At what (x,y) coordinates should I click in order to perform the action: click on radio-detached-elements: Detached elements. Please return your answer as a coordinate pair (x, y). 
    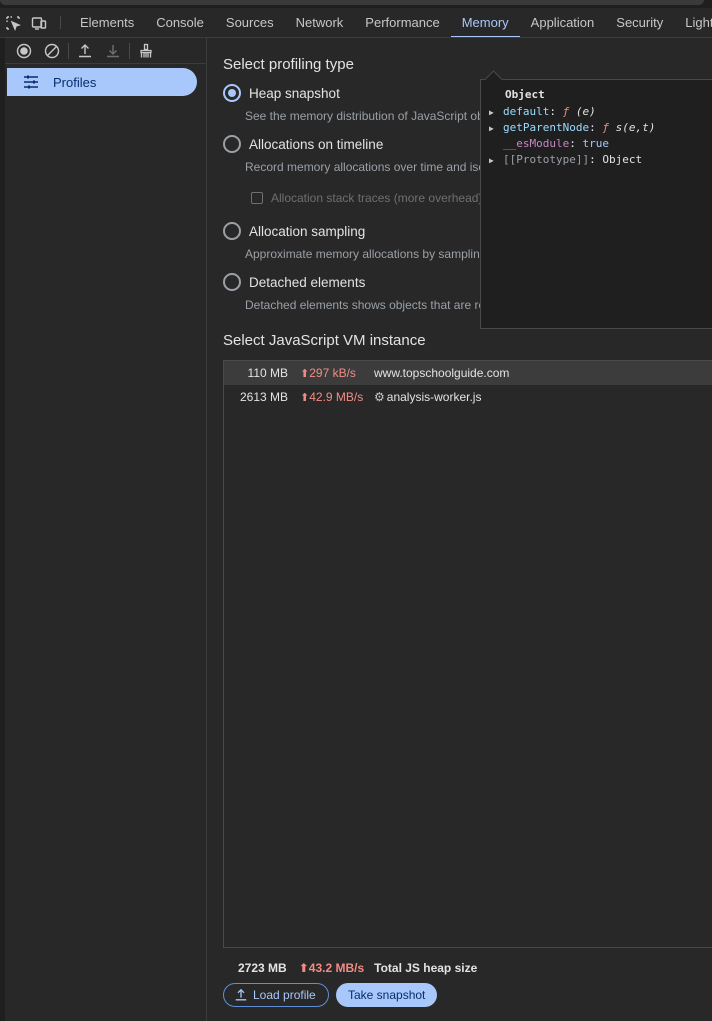
    Looking at the image, I should click on (294, 282).